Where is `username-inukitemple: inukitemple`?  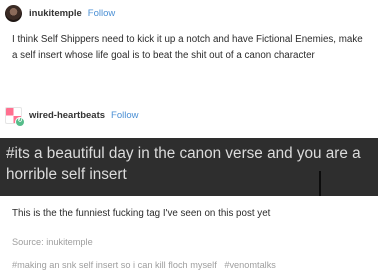
username-inukitemple: inukitemple is located at coordinates (55, 13).